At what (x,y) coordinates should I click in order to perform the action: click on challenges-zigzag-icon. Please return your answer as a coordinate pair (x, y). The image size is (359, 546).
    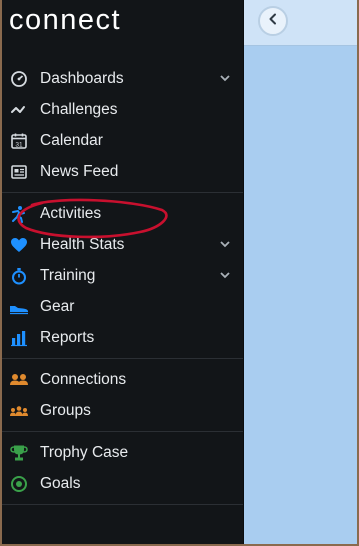
    Looking at the image, I should click on (19, 110).